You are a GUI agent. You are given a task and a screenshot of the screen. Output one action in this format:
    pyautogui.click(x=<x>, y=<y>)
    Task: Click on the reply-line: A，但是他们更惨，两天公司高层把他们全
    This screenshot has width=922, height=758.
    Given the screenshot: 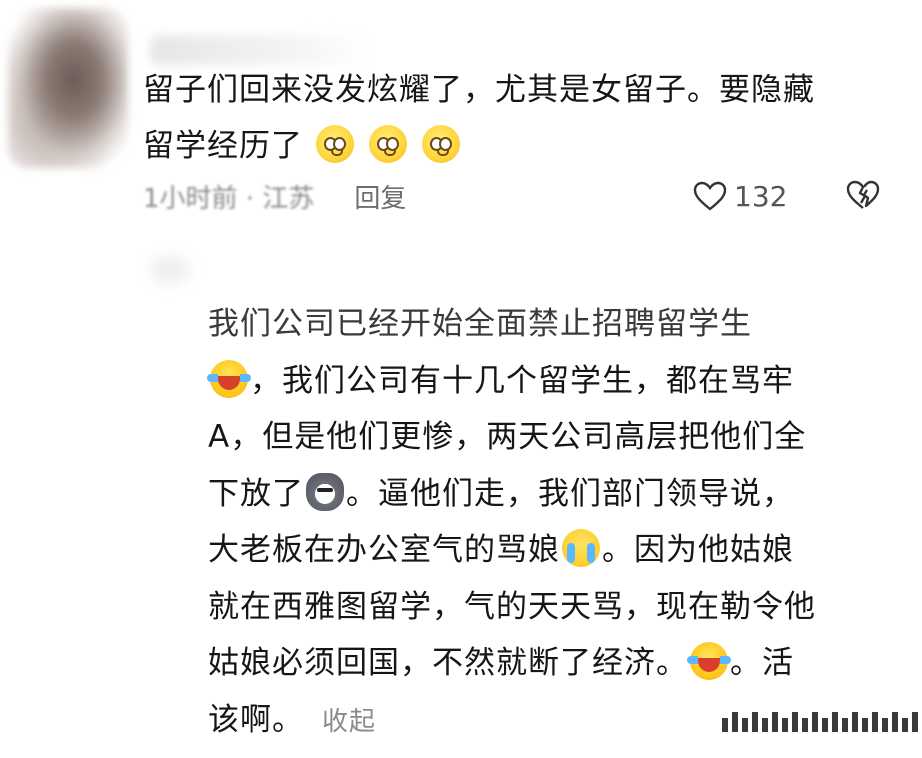 What is the action you would take?
    pyautogui.click(x=507, y=437)
    